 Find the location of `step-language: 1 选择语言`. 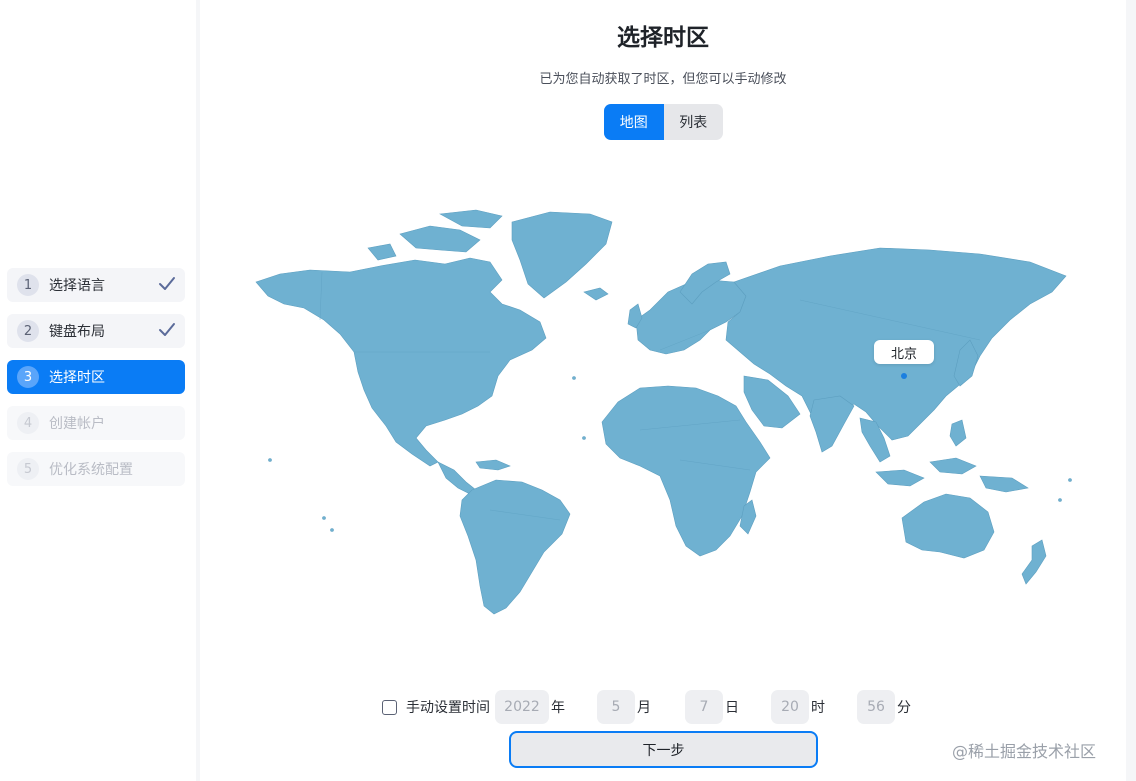

step-language: 1 选择语言 is located at coordinates (96, 285).